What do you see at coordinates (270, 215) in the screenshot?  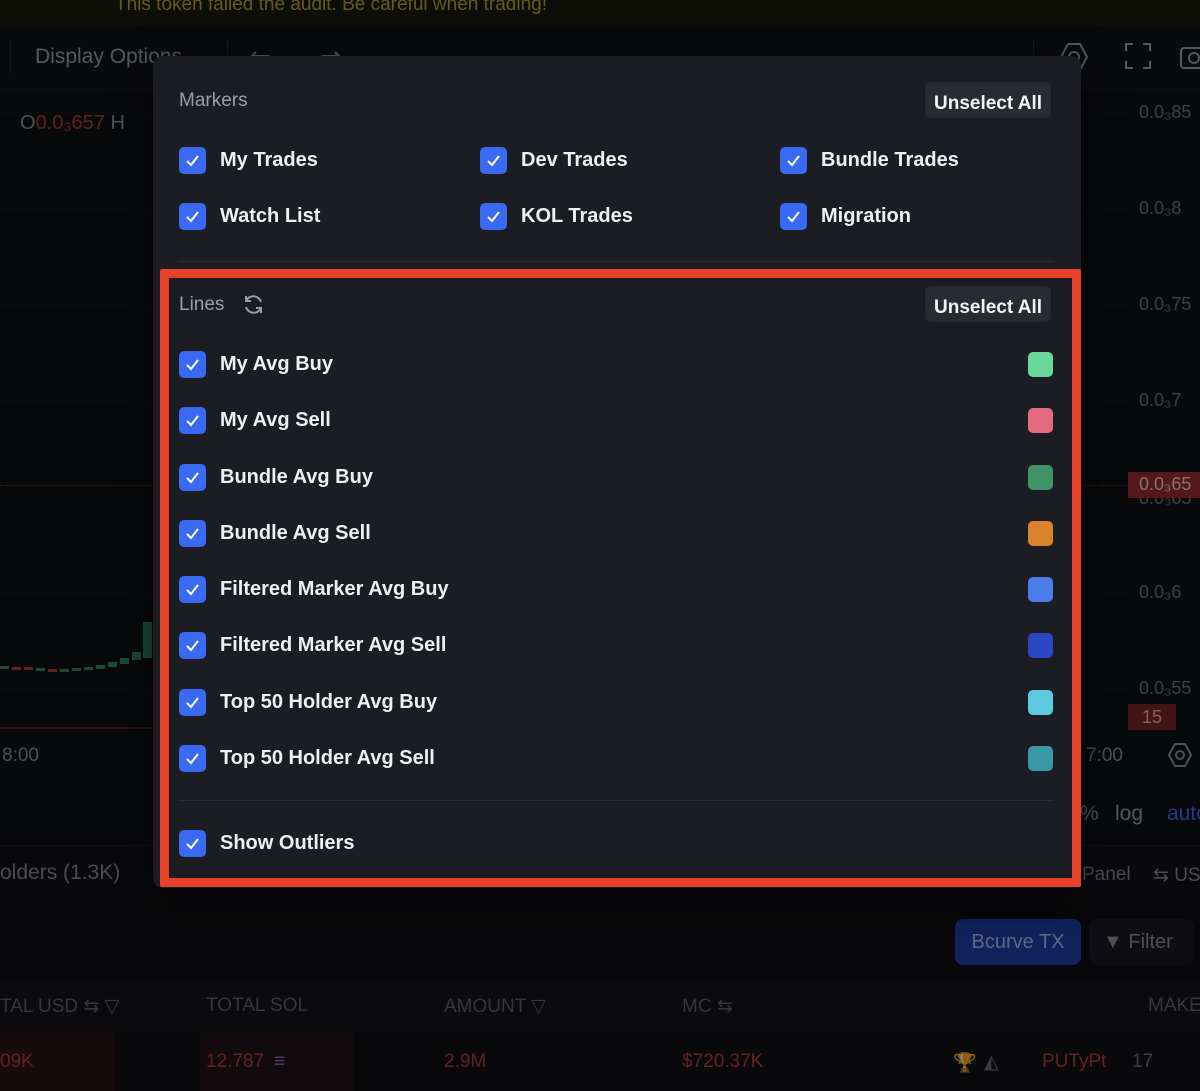 I see `checkbox-label: Watch List` at bounding box center [270, 215].